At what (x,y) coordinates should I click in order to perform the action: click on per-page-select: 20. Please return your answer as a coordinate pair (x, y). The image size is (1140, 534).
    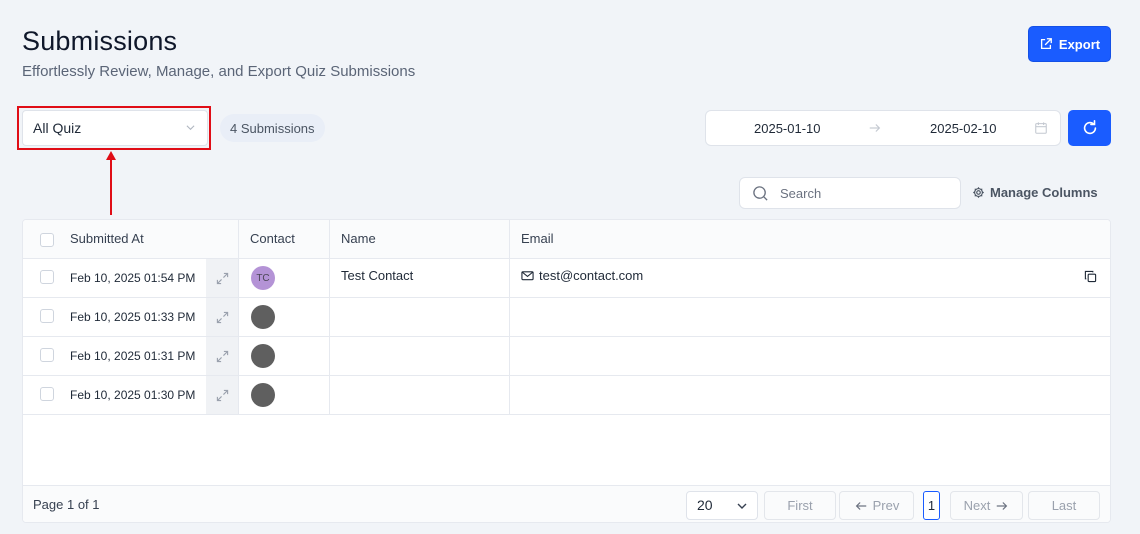
    Looking at the image, I should click on (722, 505).